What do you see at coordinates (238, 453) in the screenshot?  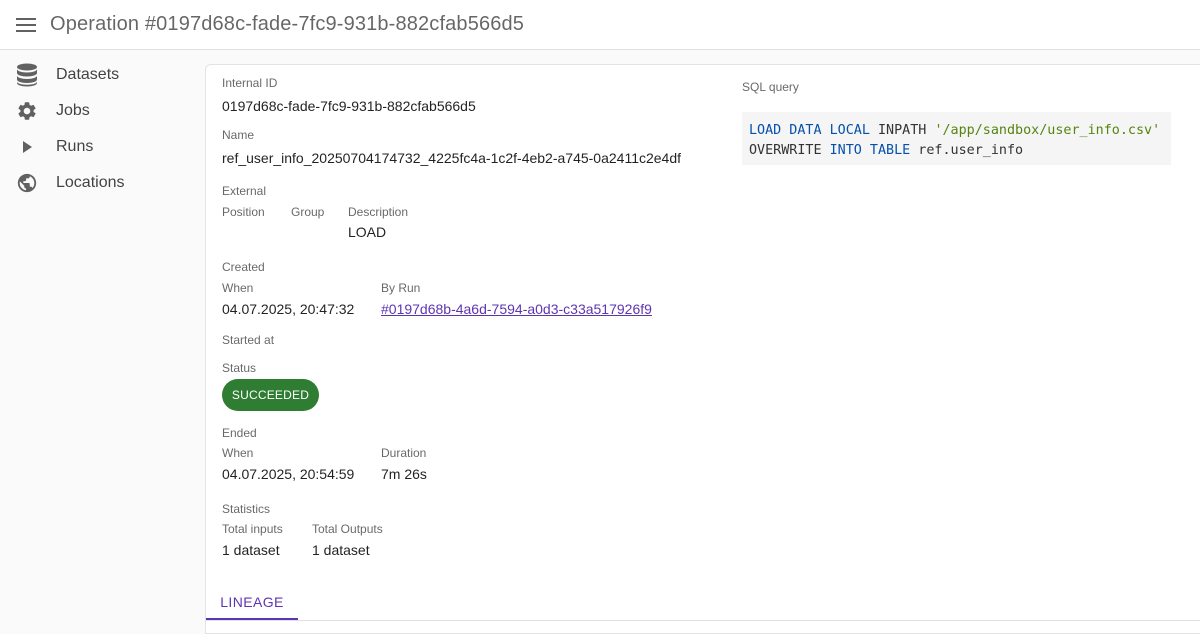 I see `ended-when-label: When` at bounding box center [238, 453].